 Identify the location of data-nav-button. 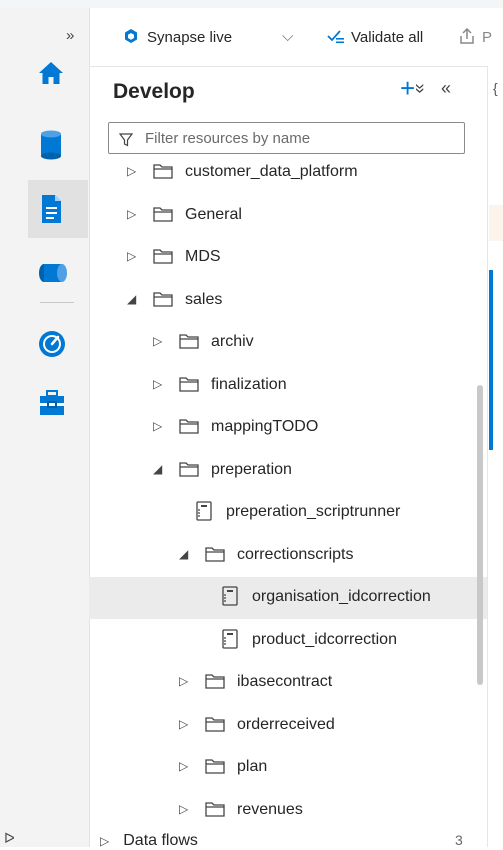
(58, 145).